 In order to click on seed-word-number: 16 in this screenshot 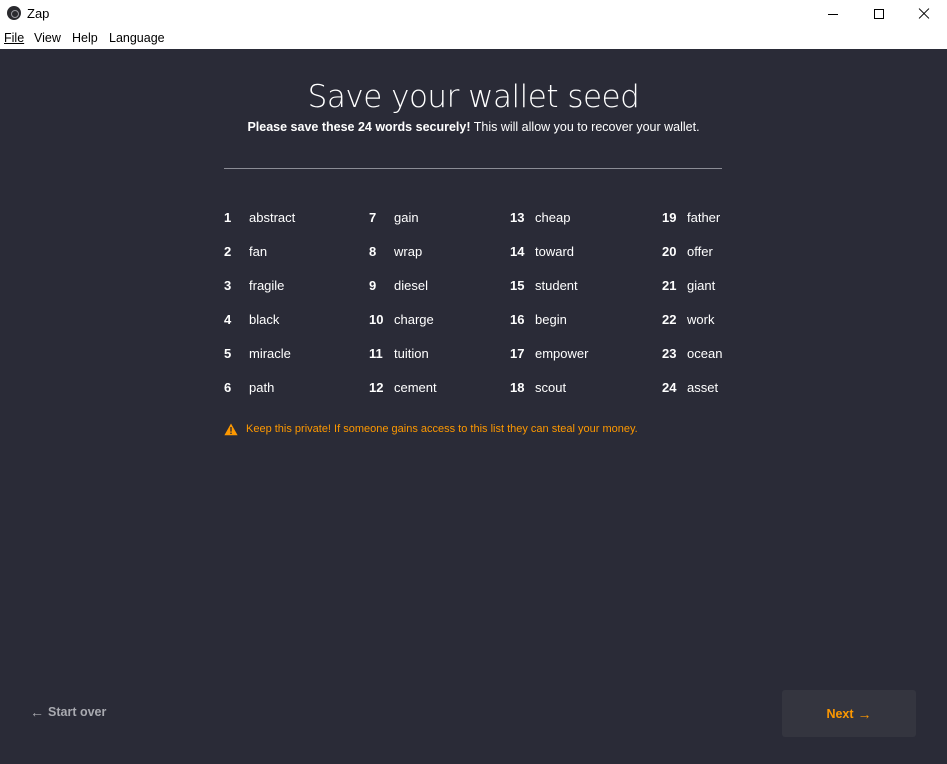, I will do `click(517, 319)`.